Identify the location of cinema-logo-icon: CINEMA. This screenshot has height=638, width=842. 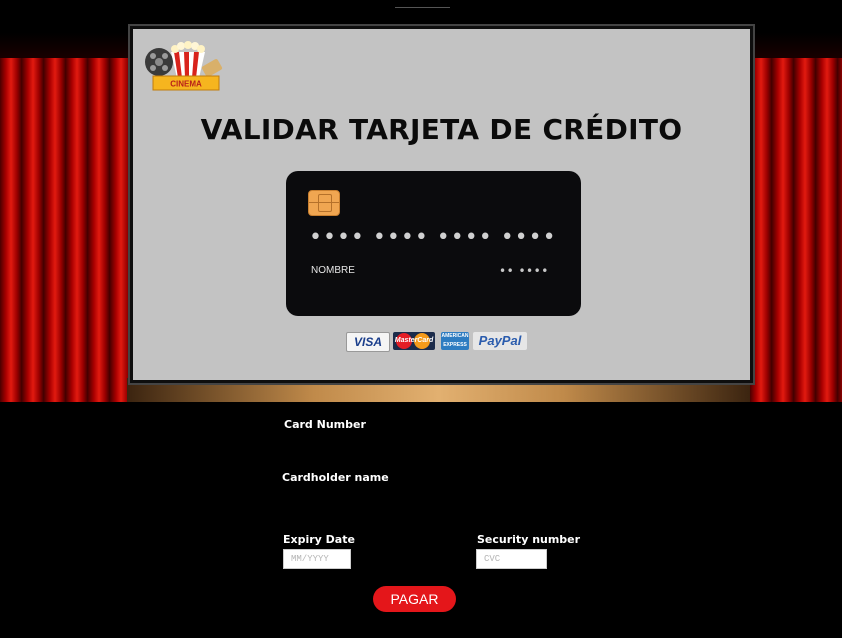
(184, 66).